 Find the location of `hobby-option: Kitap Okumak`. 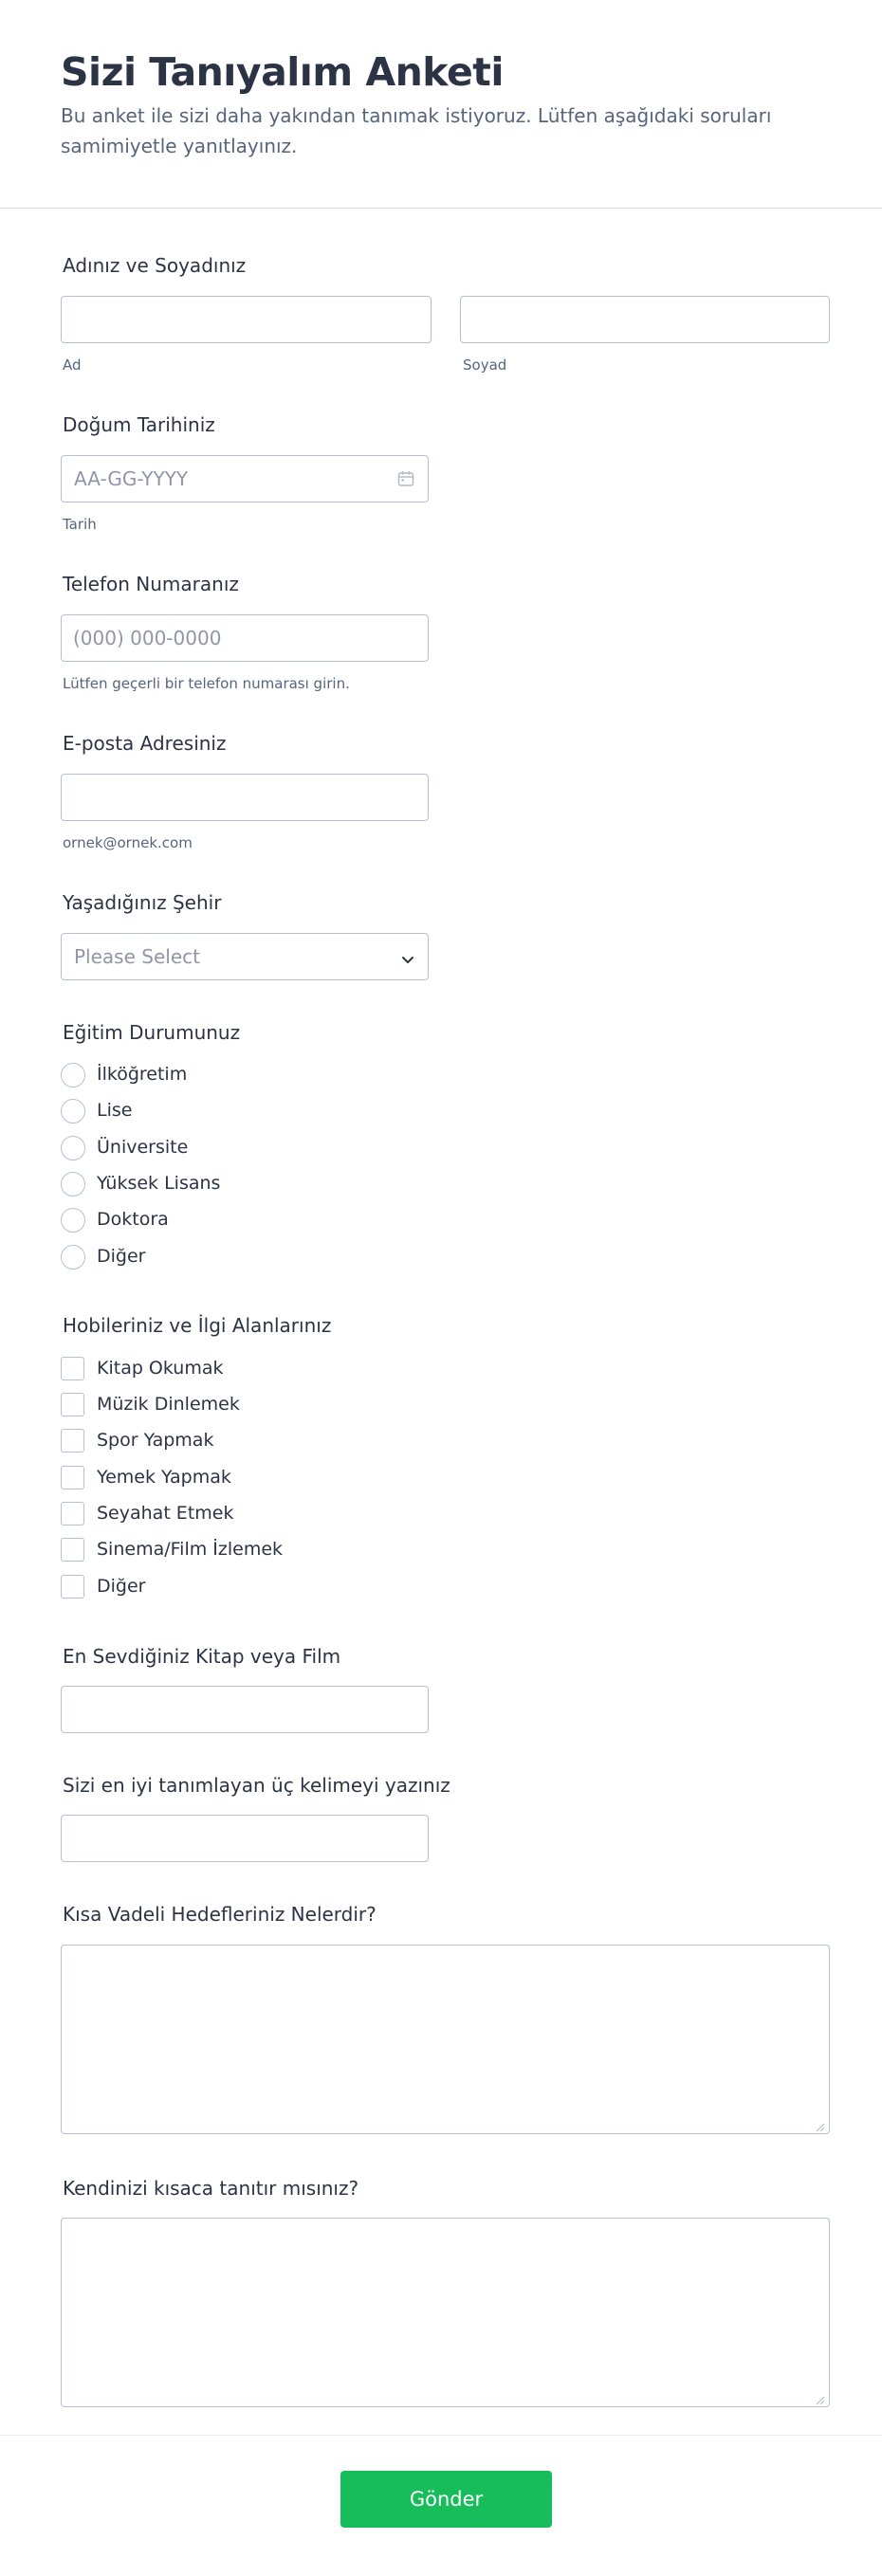

hobby-option: Kitap Okumak is located at coordinates (251, 1368).